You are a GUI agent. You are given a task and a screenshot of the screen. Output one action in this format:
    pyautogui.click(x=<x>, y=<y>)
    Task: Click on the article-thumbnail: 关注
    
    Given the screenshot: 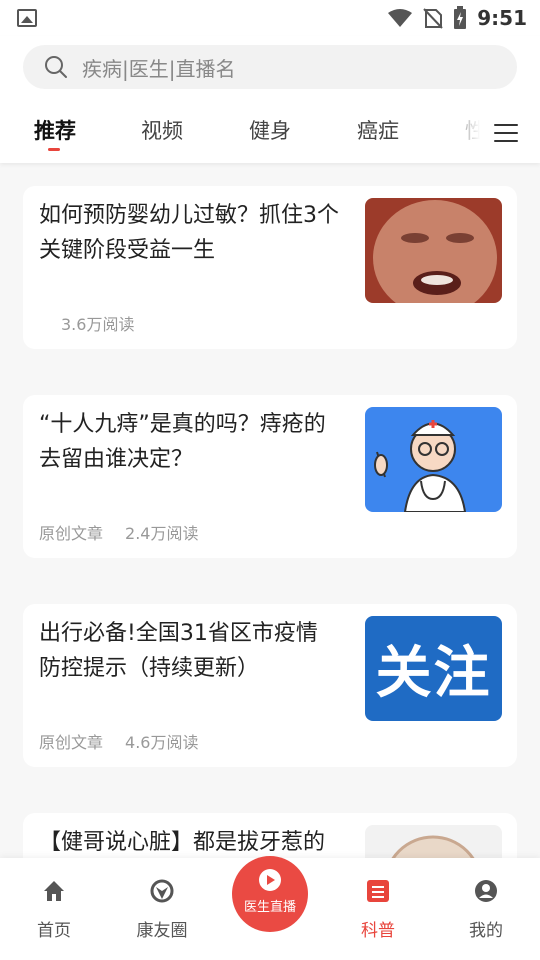 What is the action you would take?
    pyautogui.click(x=433, y=668)
    